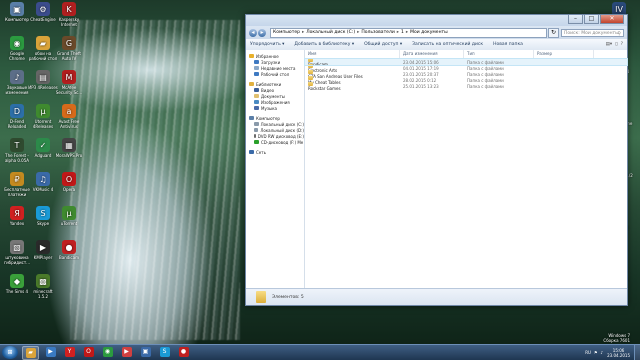 This screenshot has height=360, width=640. I want to click on nav-item-label: Недавние места, so click(278, 68).